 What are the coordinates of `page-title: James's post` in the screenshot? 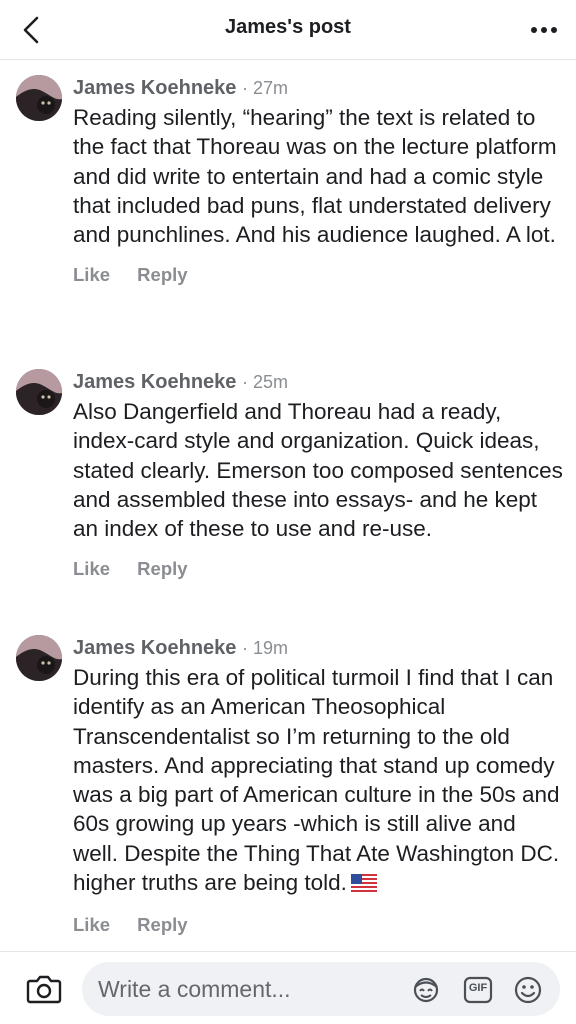 It's located at (288, 27).